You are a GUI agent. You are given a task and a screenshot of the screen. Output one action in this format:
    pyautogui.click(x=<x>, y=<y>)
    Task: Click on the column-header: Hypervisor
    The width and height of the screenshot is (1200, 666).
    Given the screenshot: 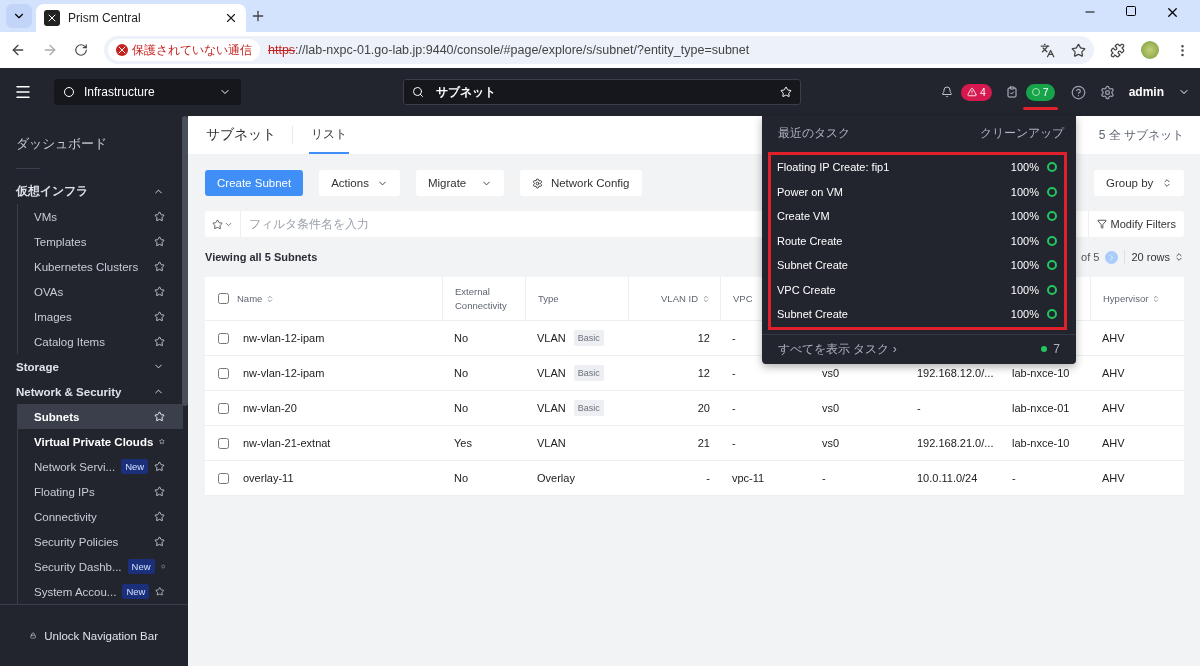 What is the action you would take?
    pyautogui.click(x=1126, y=298)
    